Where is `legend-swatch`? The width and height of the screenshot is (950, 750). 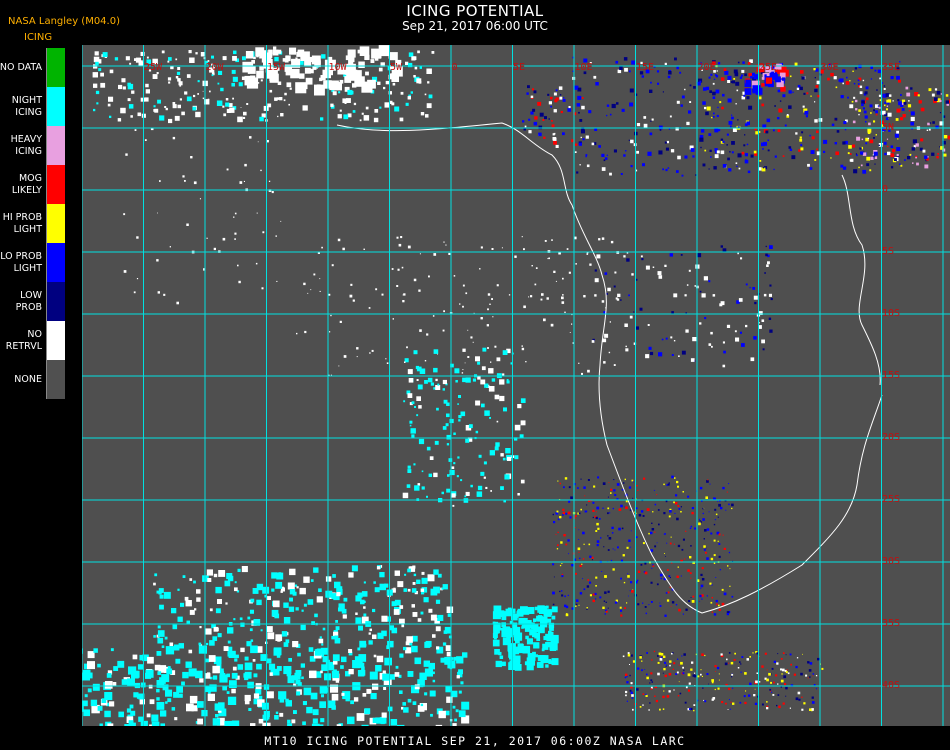 legend-swatch is located at coordinates (55, 145).